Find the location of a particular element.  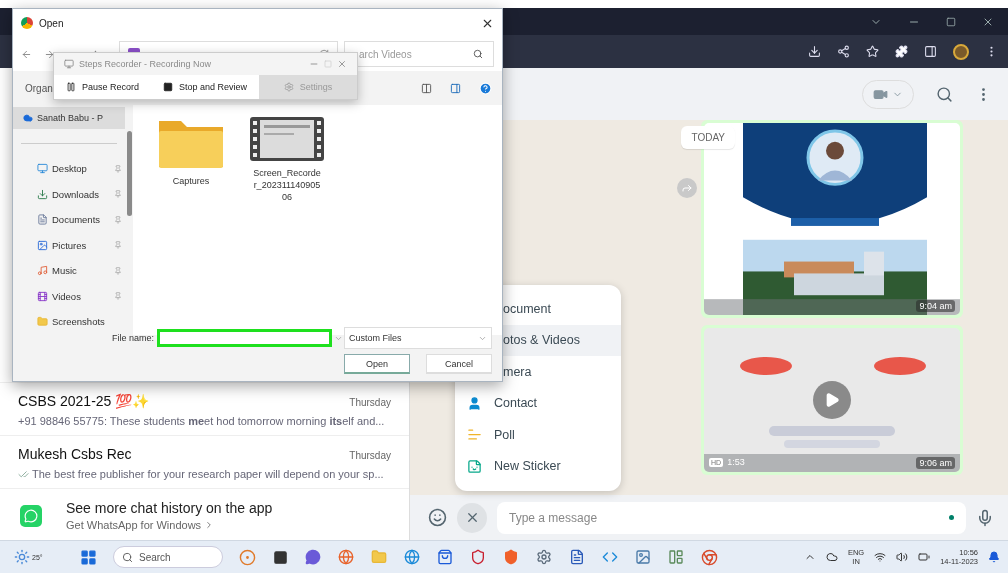

recorder-button: Pause Record is located at coordinates (103, 87).